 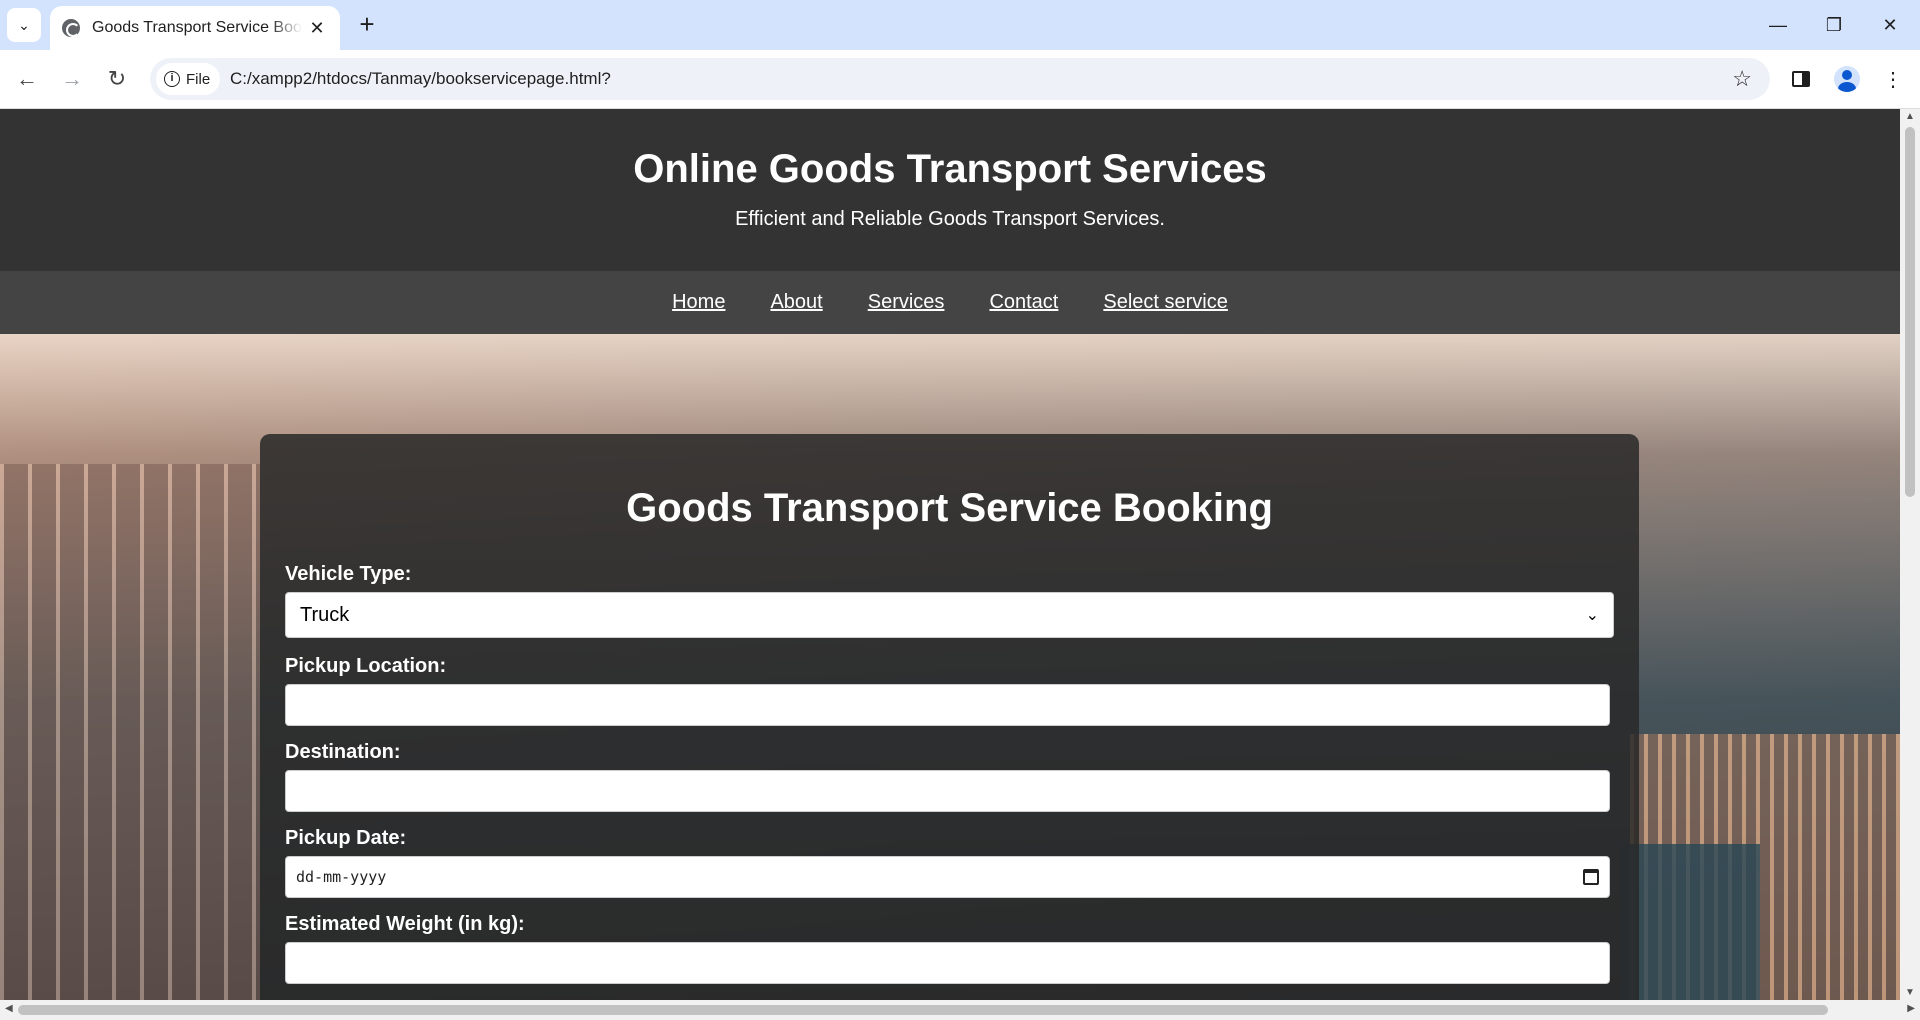 What do you see at coordinates (1910, 992) in the screenshot?
I see `scroll-down-icon: ▼` at bounding box center [1910, 992].